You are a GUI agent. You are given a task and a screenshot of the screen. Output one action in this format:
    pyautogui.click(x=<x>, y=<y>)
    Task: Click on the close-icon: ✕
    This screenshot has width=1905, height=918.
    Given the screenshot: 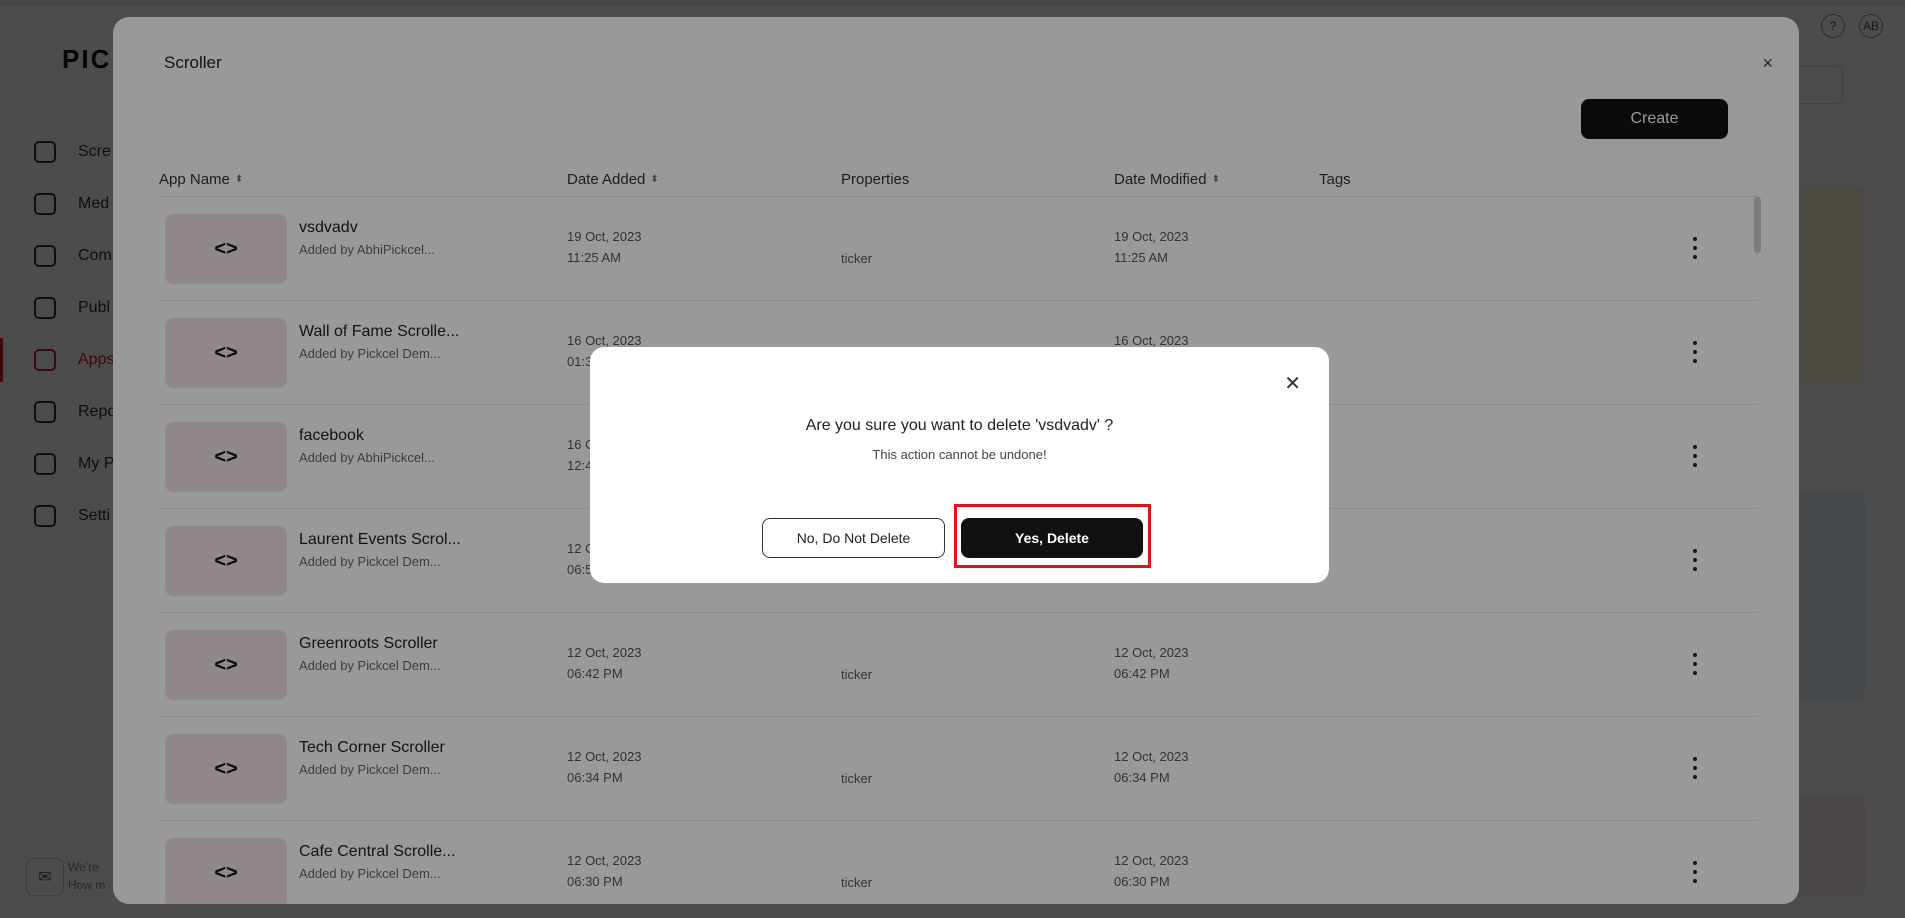 What is the action you would take?
    pyautogui.click(x=1292, y=383)
    